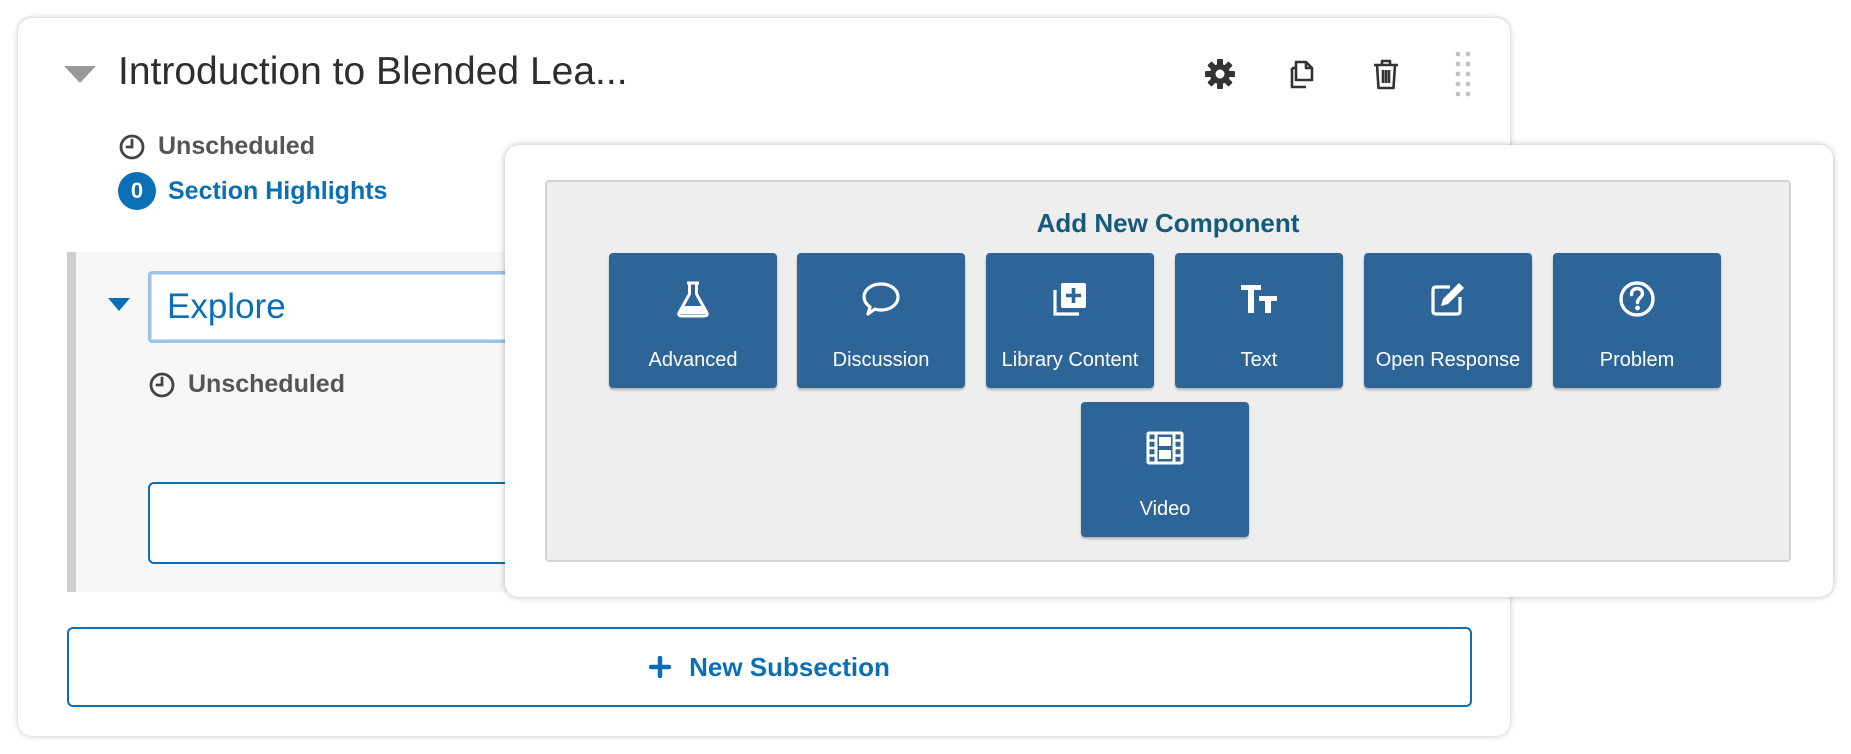 The width and height of the screenshot is (1851, 754). Describe the element at coordinates (236, 146) in the screenshot. I see `section-schedule-text: Unscheduled` at that location.